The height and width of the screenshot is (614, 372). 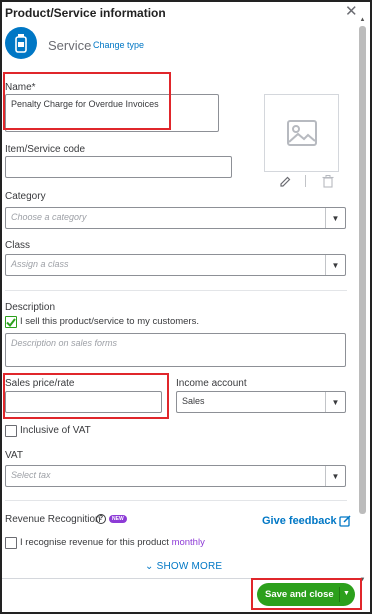 I want to click on sell-product-checkbox, so click(x=11, y=322).